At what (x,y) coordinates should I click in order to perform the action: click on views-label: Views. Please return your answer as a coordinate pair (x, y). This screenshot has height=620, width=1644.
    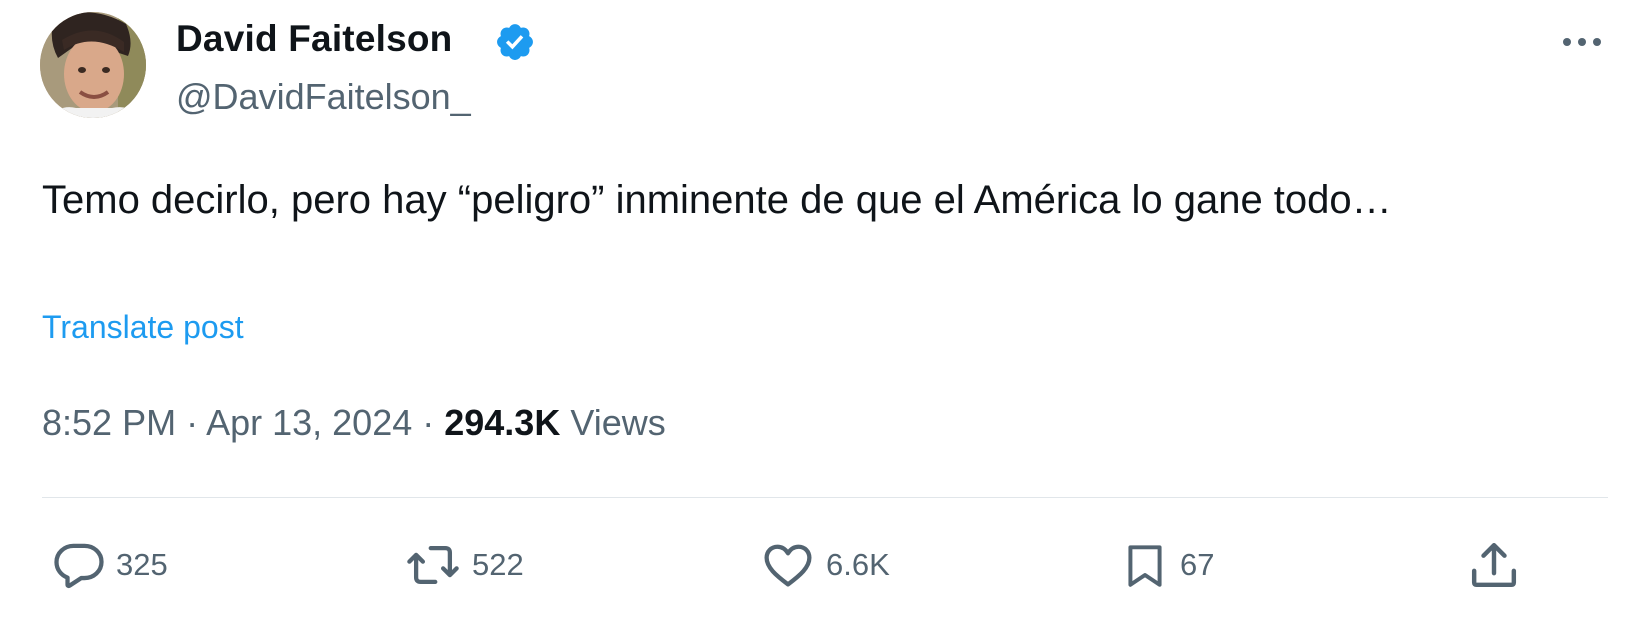
    Looking at the image, I should click on (613, 422).